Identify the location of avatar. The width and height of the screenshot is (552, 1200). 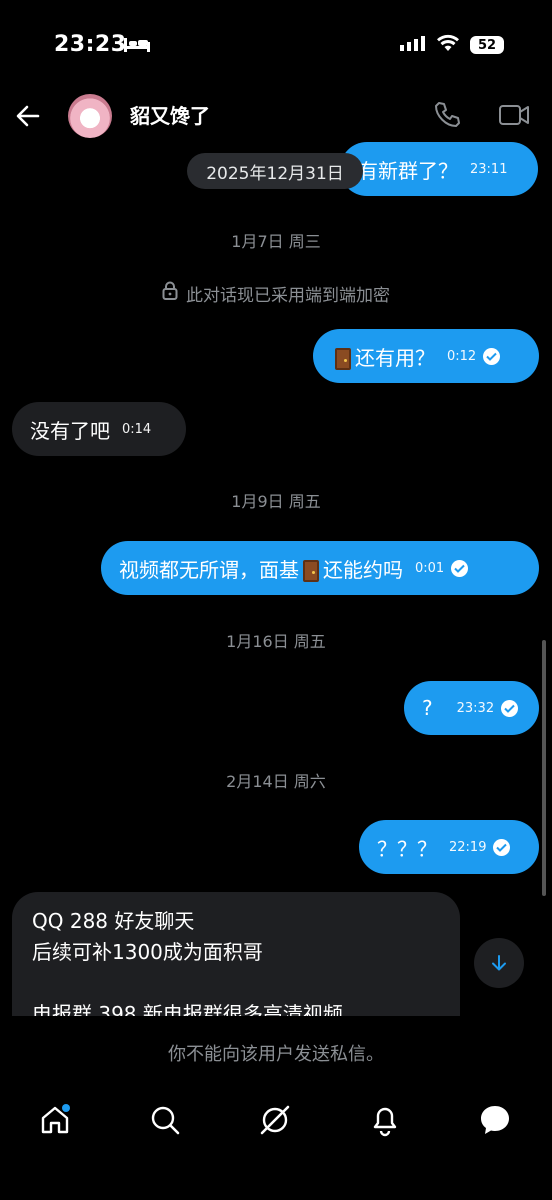
(90, 116).